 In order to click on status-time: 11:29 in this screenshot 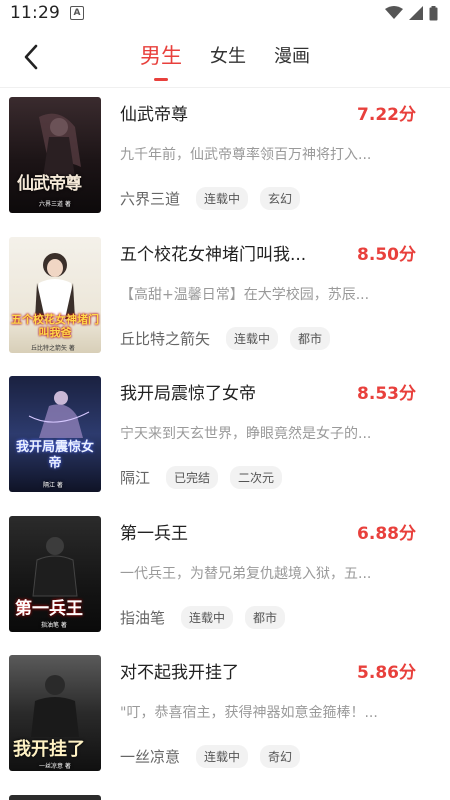, I will do `click(35, 13)`.